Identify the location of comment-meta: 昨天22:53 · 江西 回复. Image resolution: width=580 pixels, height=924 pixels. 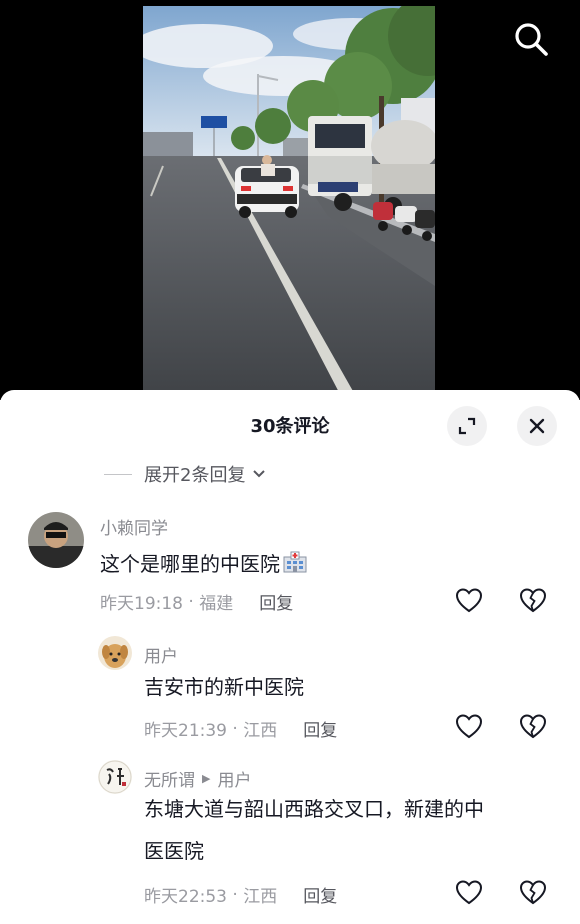
(240, 895).